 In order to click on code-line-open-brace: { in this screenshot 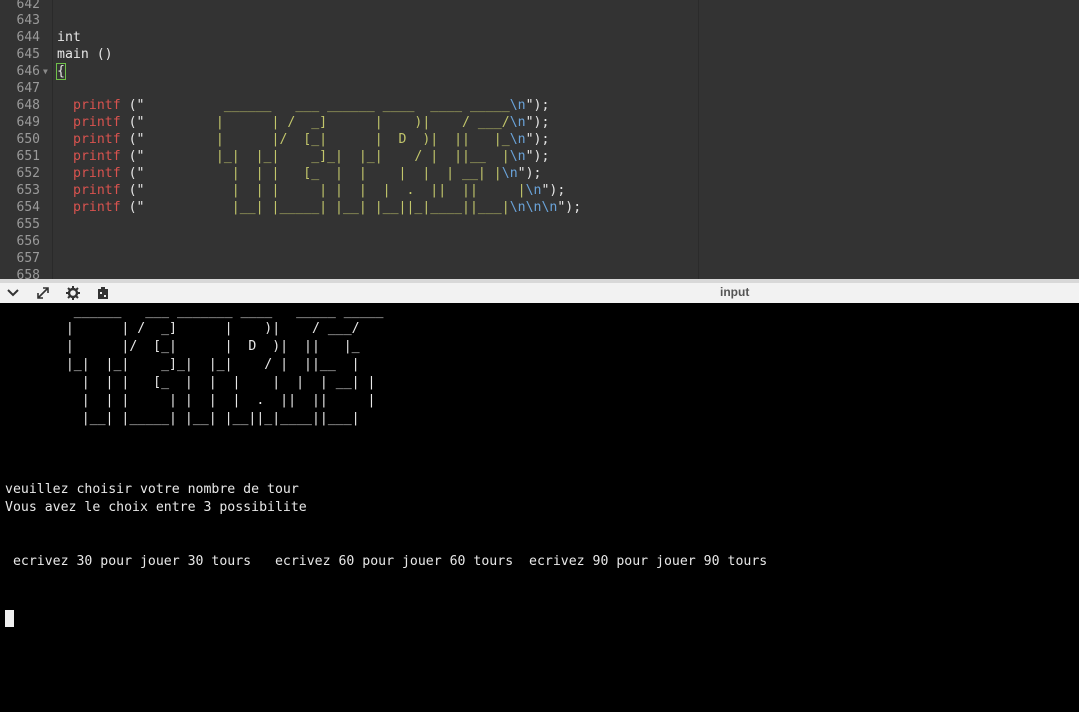, I will do `click(61, 71)`.